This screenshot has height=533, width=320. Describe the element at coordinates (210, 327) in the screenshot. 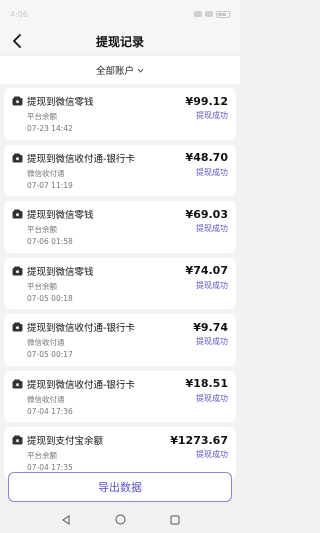

I see `record-amount: ¥9.74` at that location.